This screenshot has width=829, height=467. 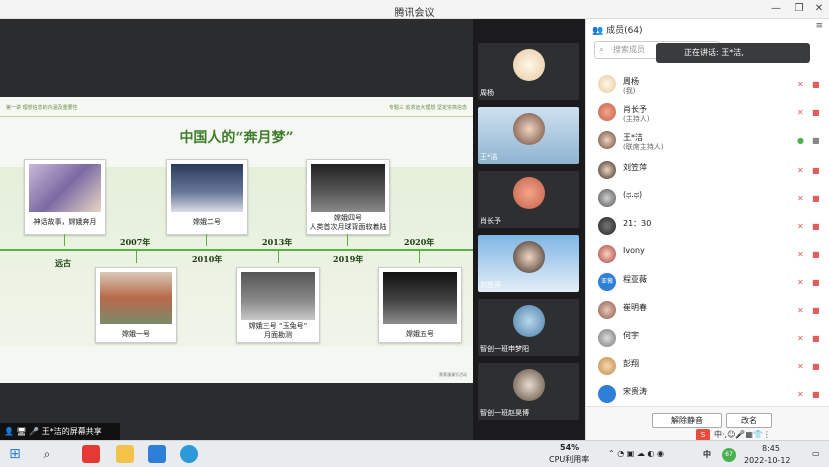 I want to click on camera-on-icon: ■, so click(x=817, y=140).